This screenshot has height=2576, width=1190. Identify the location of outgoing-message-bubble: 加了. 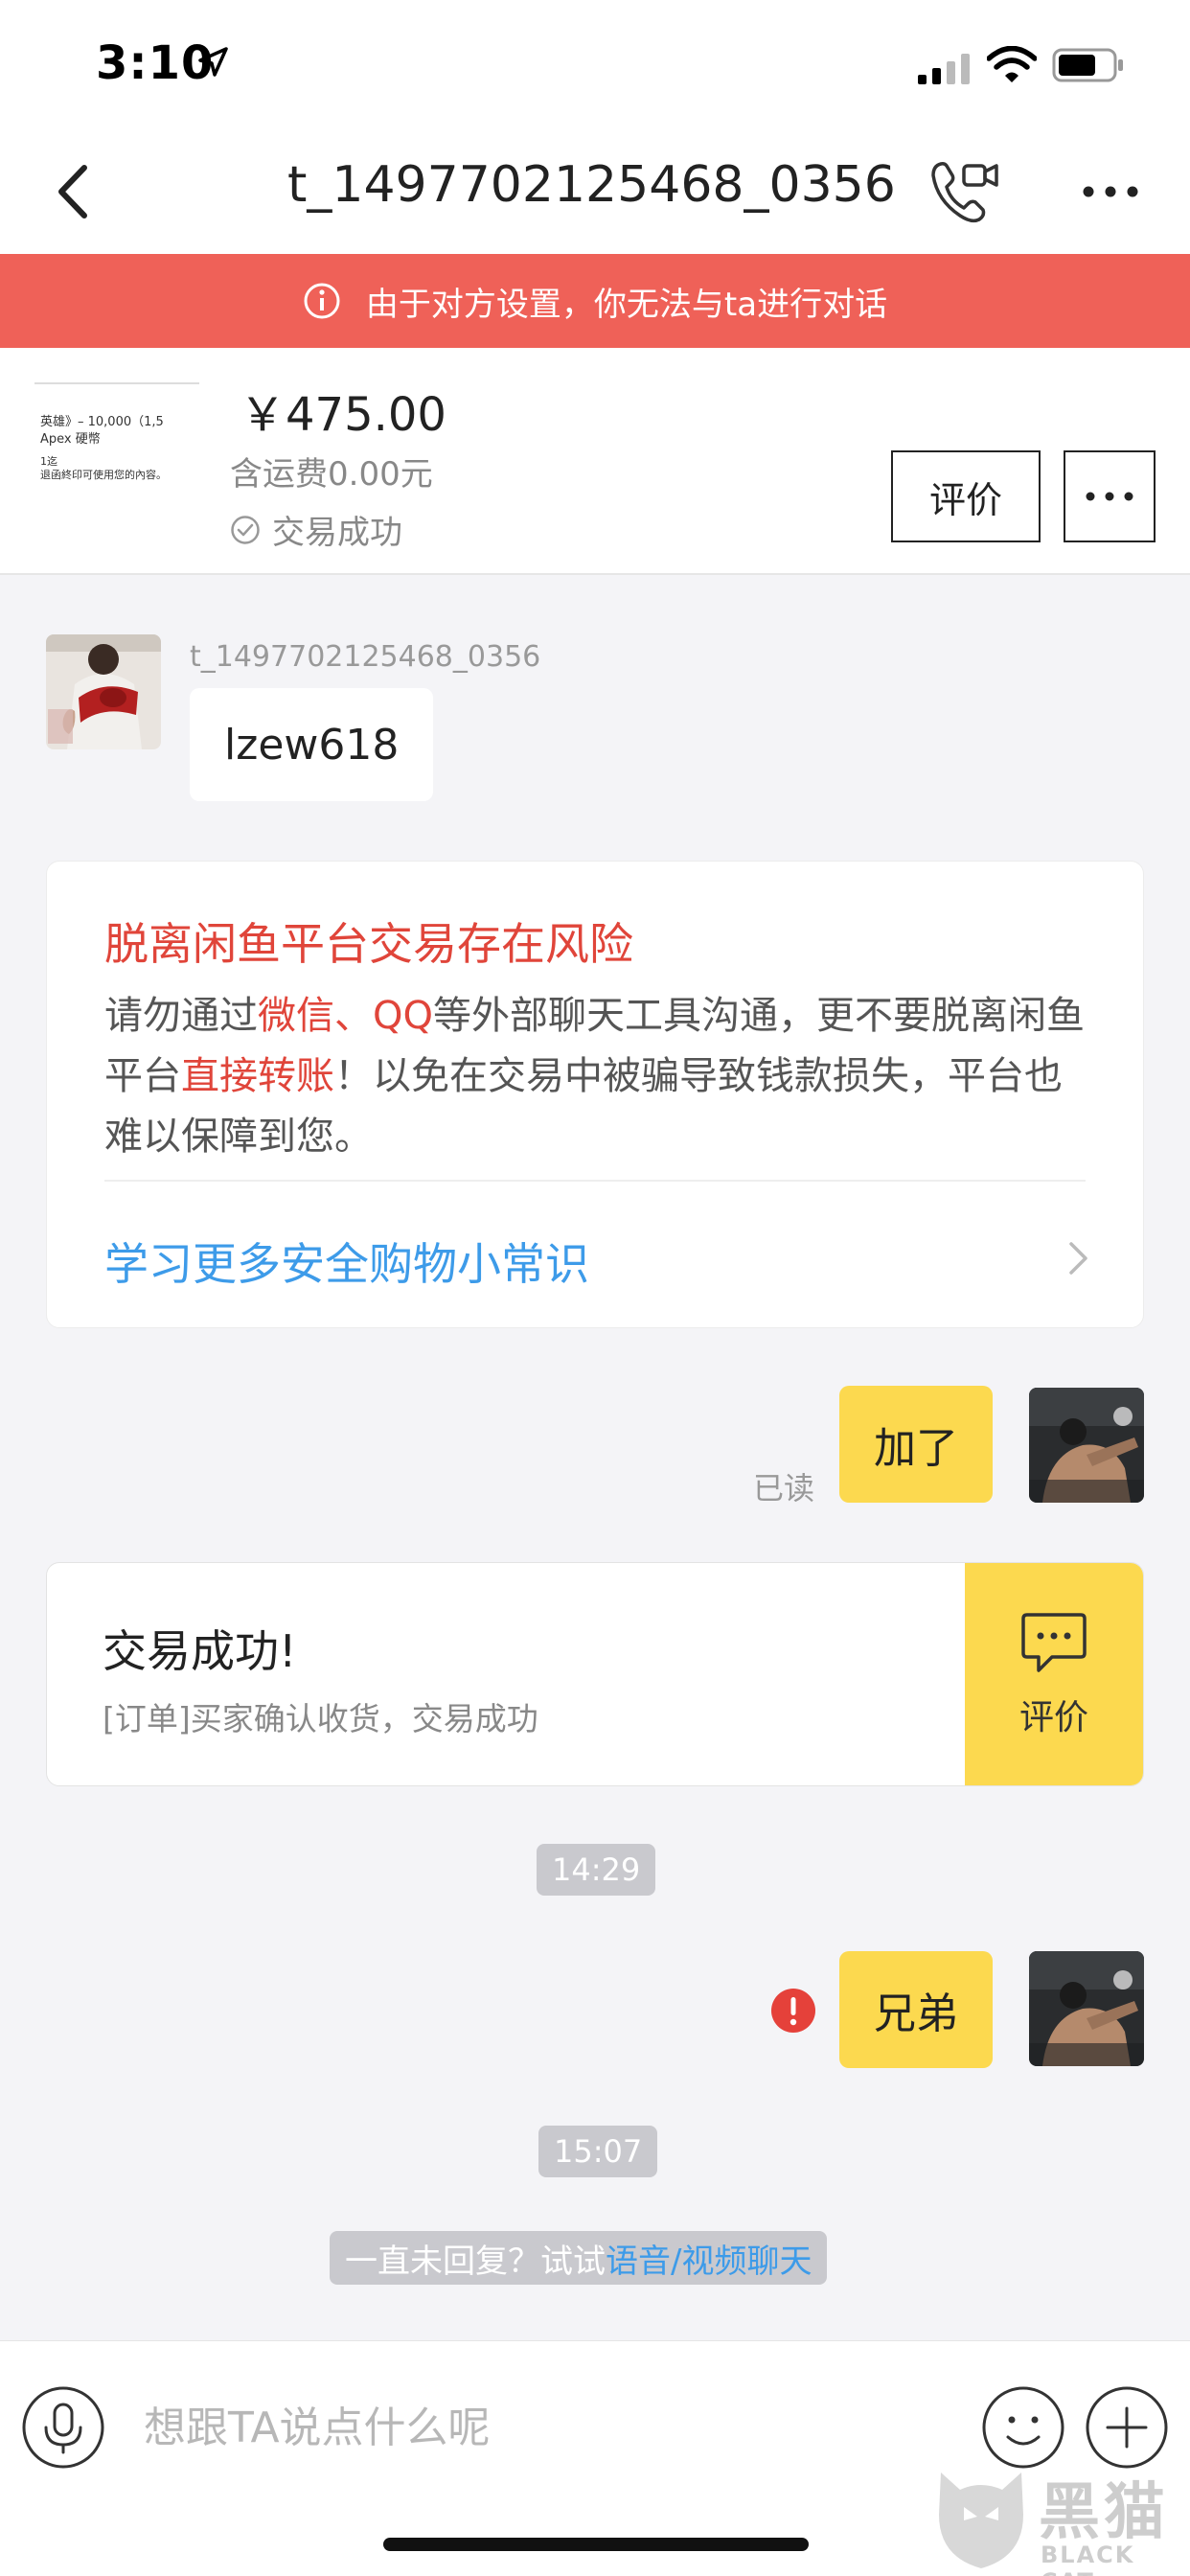
(916, 1444).